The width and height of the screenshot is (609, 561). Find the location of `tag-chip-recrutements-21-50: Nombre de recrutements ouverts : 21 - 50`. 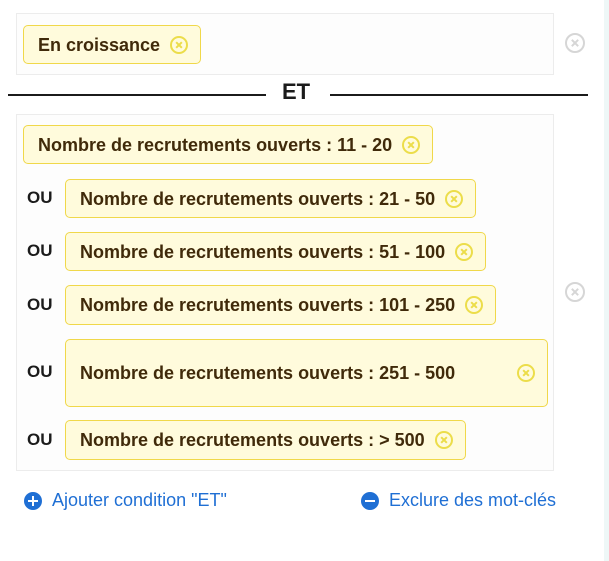

tag-chip-recrutements-21-50: Nombre de recrutements ouverts : 21 - 50 is located at coordinates (271, 198).